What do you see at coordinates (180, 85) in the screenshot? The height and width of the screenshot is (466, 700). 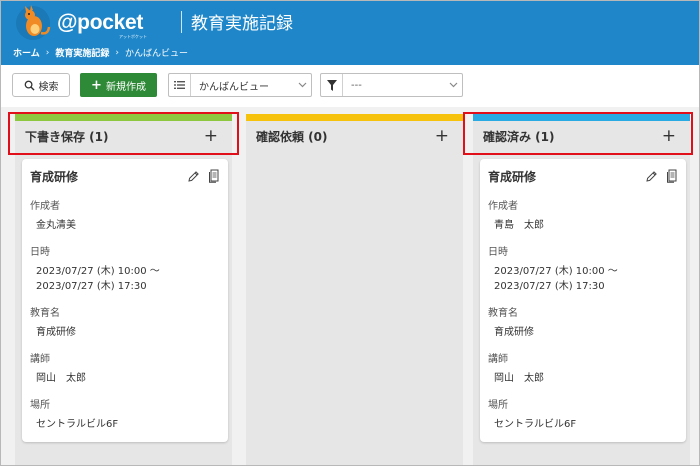 I see `list-icon` at bounding box center [180, 85].